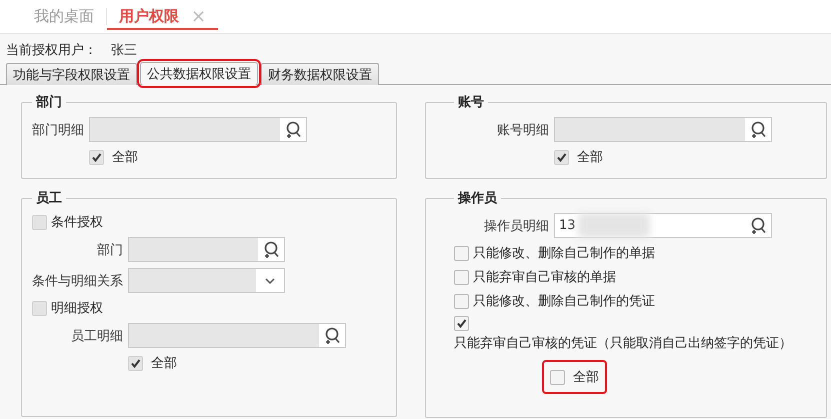 The image size is (831, 419). What do you see at coordinates (124, 50) in the screenshot?
I see `current-user-name: 张三` at bounding box center [124, 50].